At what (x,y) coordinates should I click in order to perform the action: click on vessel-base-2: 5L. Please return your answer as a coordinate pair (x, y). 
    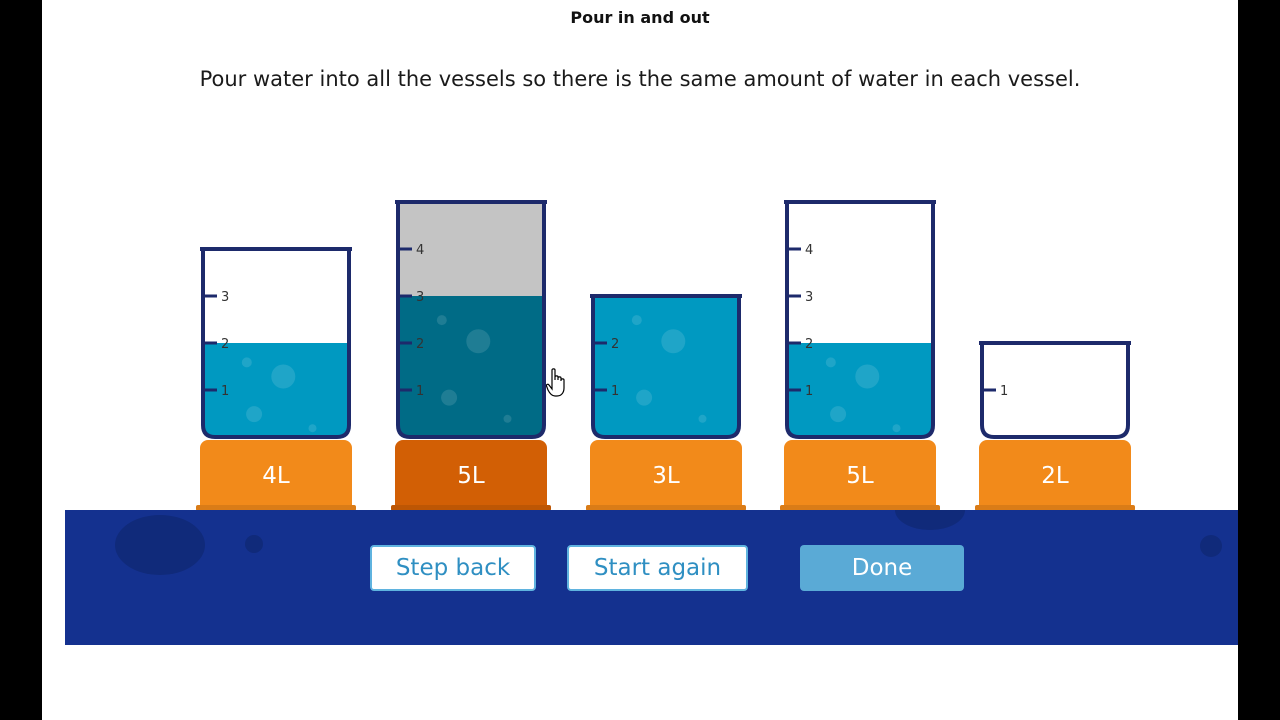
    Looking at the image, I should click on (471, 475).